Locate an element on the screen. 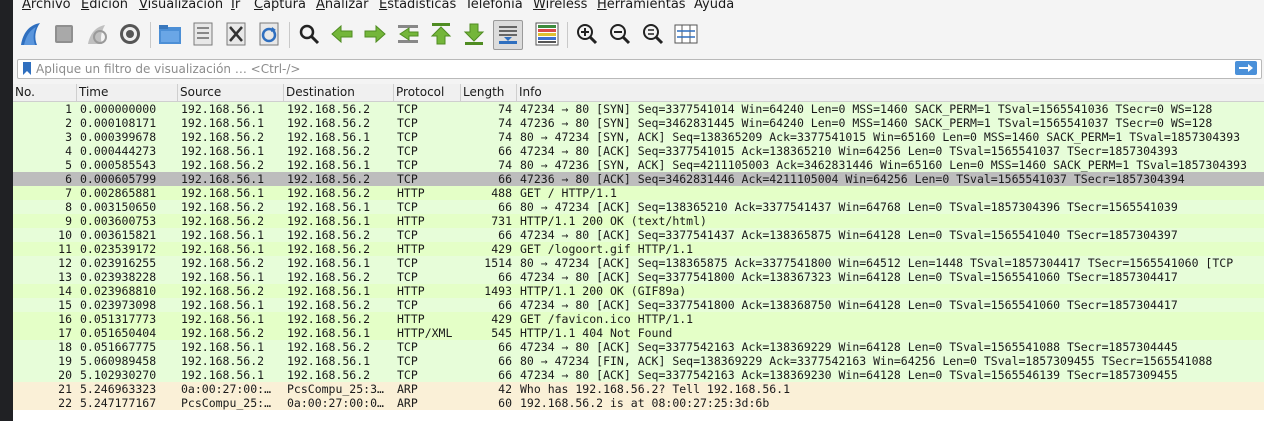  cell-info: HTTP/1.1 200 OK (GIF89a) is located at coordinates (603, 291).